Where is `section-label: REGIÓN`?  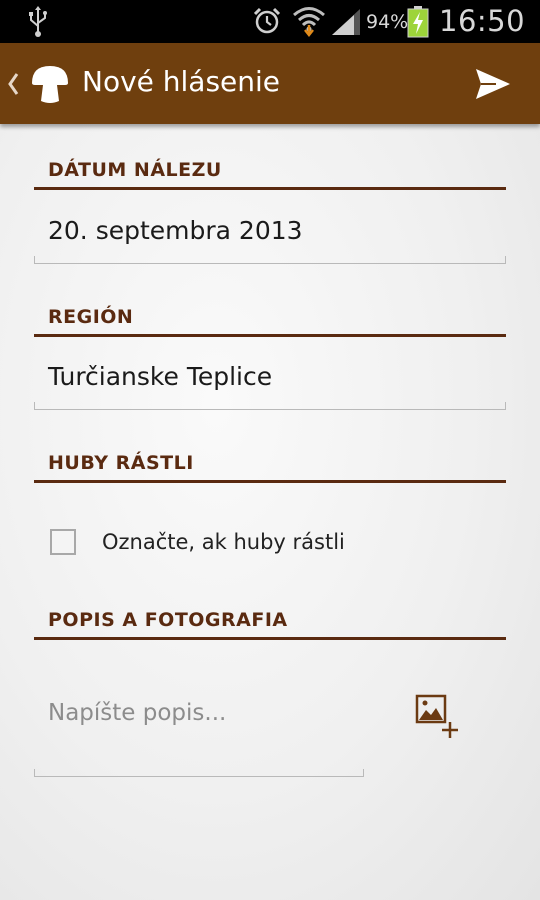 section-label: REGIÓN is located at coordinates (91, 317).